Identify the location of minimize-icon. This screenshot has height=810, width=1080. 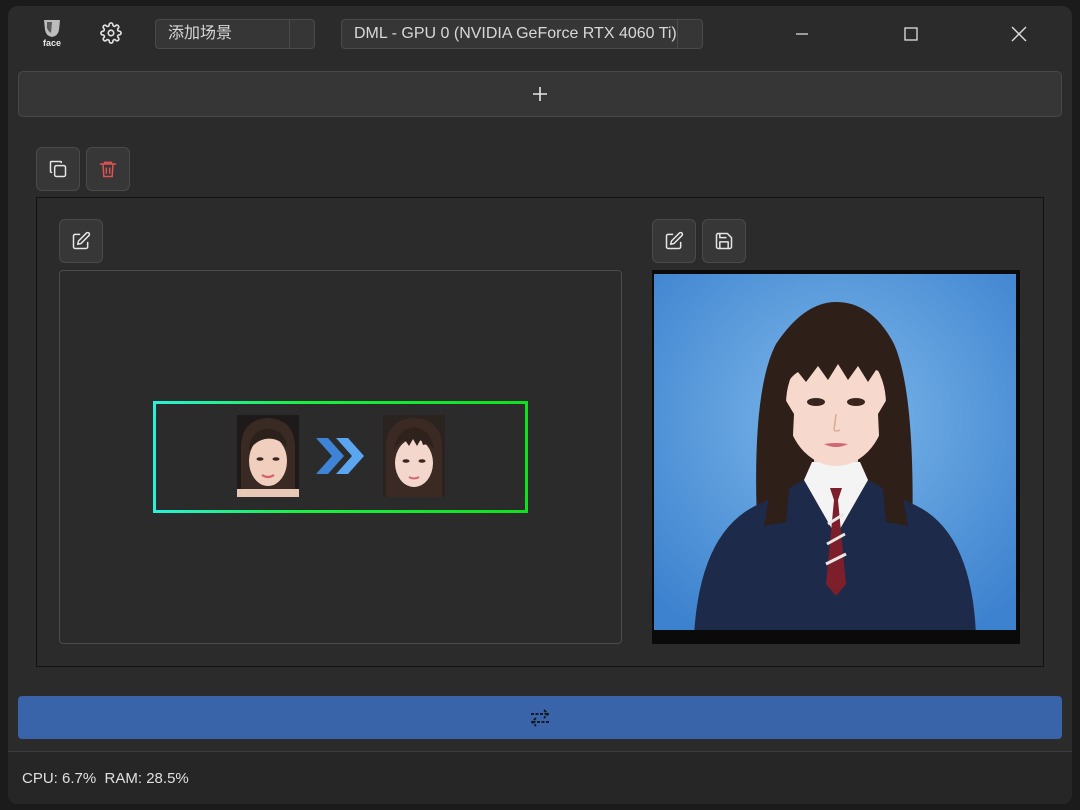
(802, 34).